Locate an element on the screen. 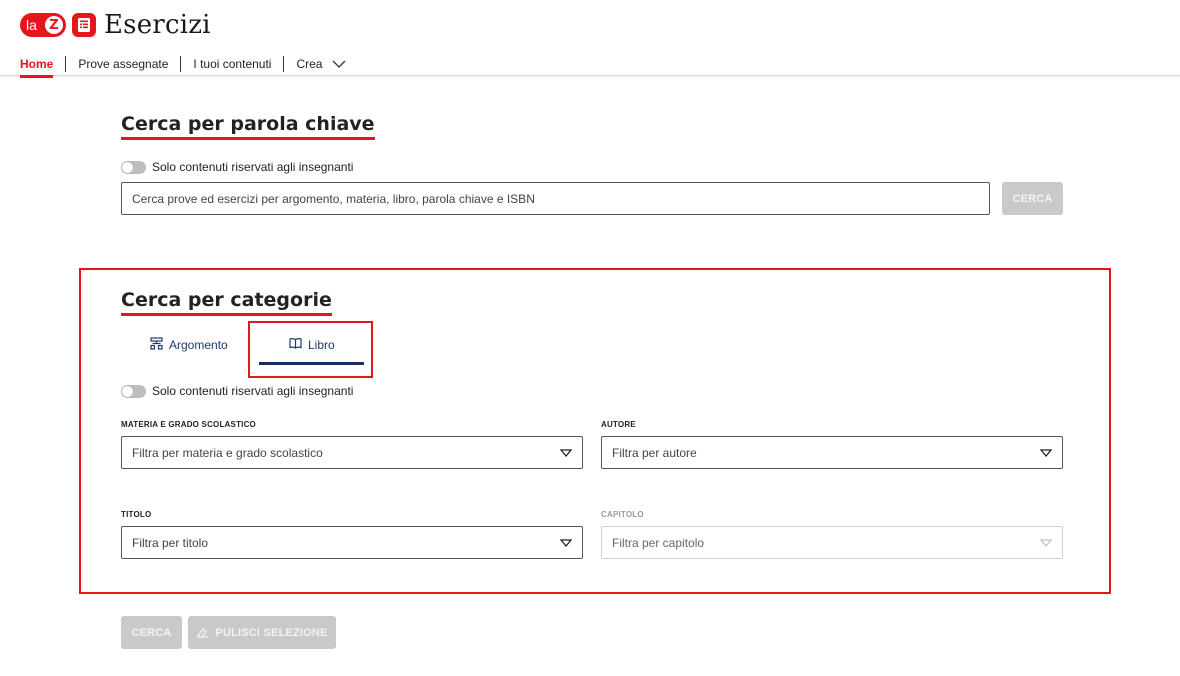 This screenshot has width=1180, height=676. logo-la-text: la is located at coordinates (31, 25).